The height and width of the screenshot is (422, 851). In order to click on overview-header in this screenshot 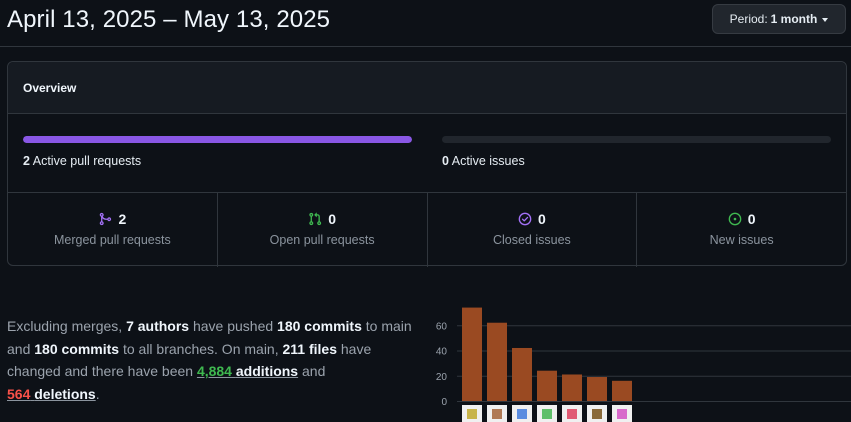, I will do `click(427, 88)`.